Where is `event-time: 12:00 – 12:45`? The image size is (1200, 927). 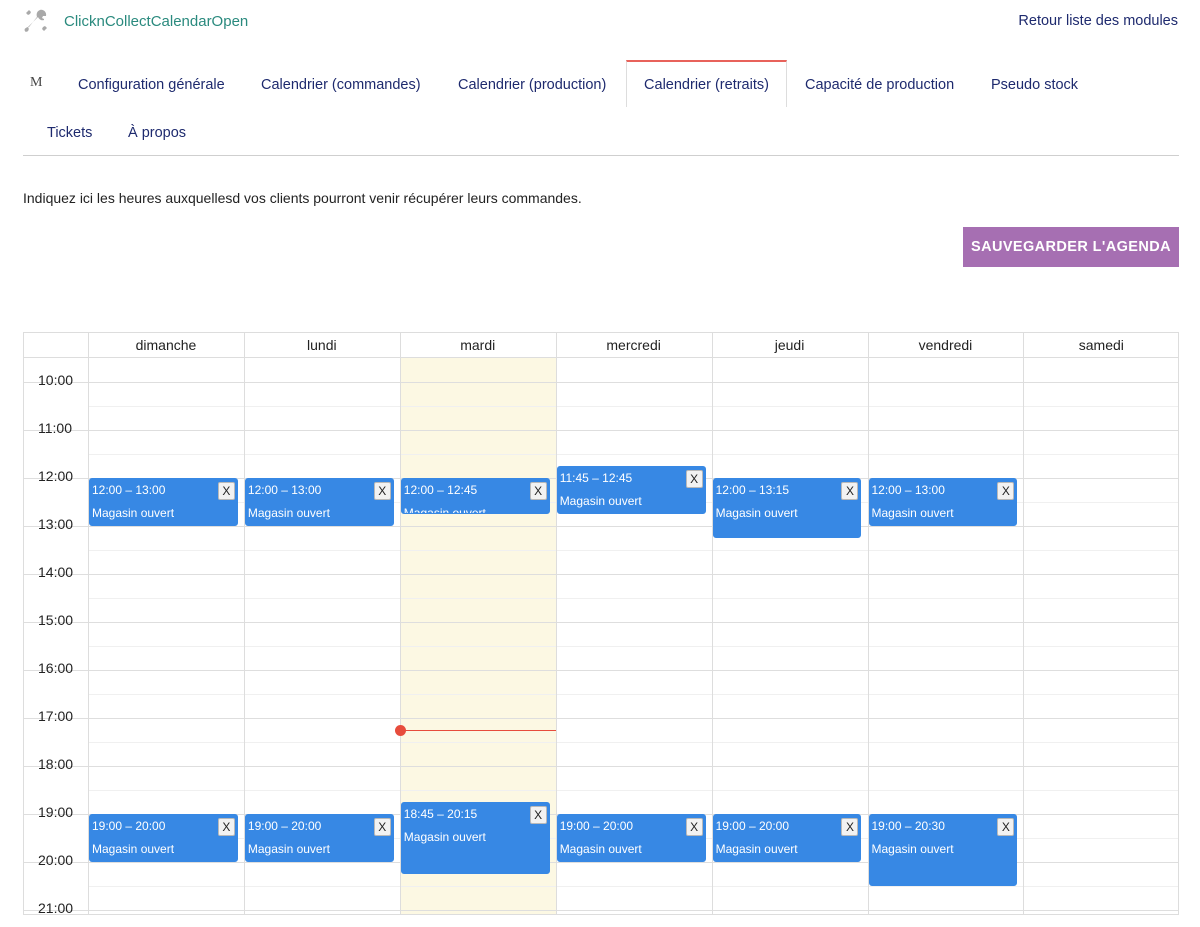 event-time: 12:00 – 12:45 is located at coordinates (440, 490).